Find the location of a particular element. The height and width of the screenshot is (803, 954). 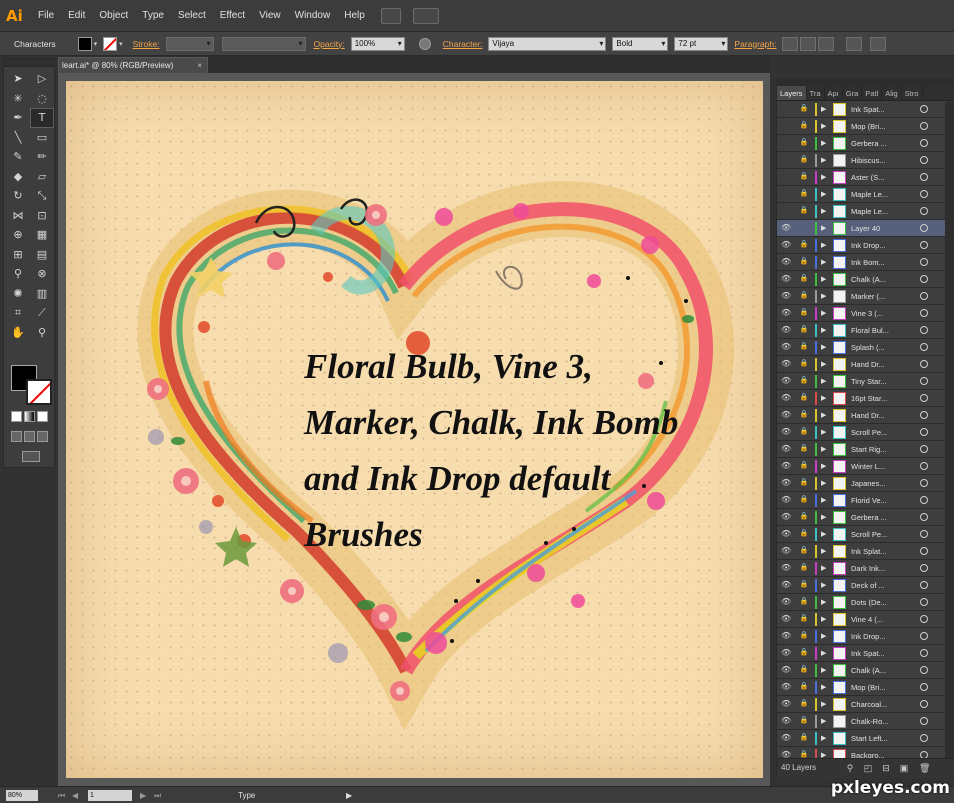

make-clipping-mask-icon: ◰ is located at coordinates (868, 768).